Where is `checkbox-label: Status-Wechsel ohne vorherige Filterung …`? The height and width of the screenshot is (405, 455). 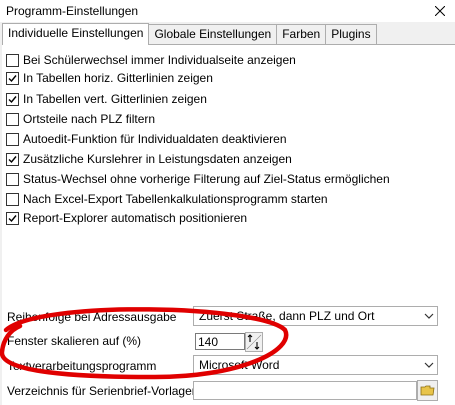 checkbox-label: Status-Wechsel ohne vorherige Filterung … is located at coordinates (206, 179).